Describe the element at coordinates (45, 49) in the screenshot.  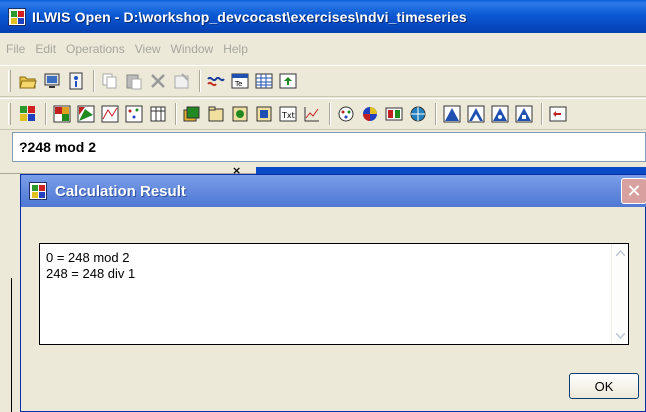
I see `menu-edit: Edit` at that location.